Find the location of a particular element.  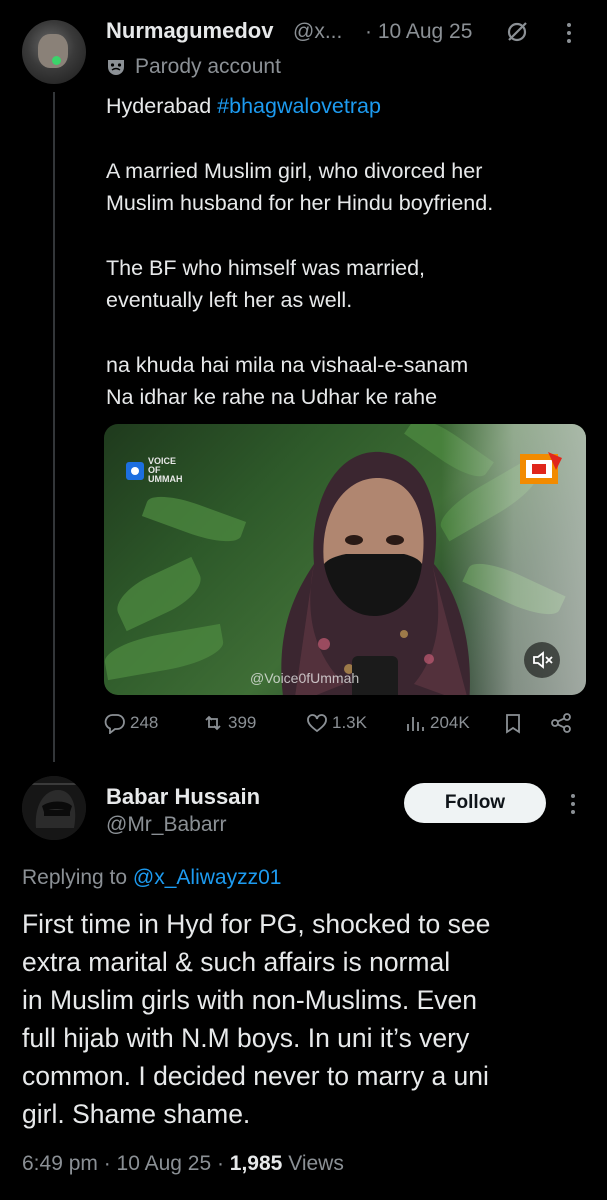

tweet-meta: 6:49 pm · 10 Aug 25 · 1,985 Views is located at coordinates (183, 1164).